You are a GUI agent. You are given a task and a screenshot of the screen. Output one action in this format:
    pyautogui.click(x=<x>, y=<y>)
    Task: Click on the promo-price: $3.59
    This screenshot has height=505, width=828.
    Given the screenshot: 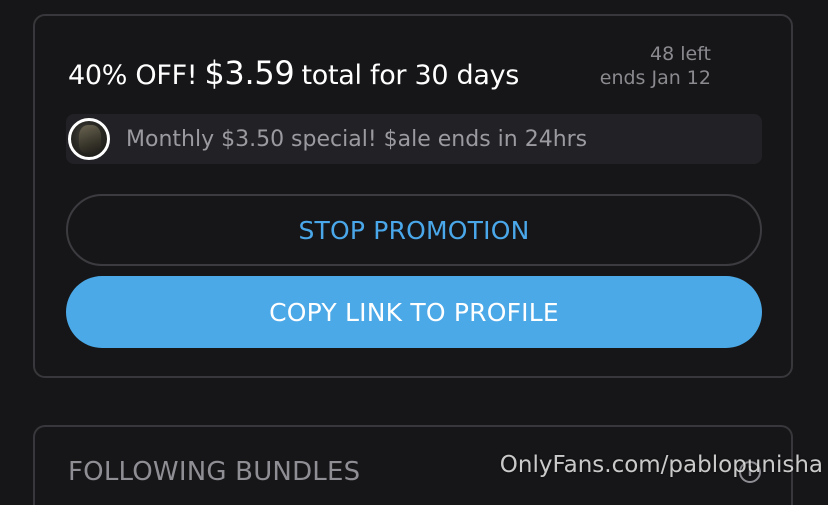 What is the action you would take?
    pyautogui.click(x=249, y=73)
    